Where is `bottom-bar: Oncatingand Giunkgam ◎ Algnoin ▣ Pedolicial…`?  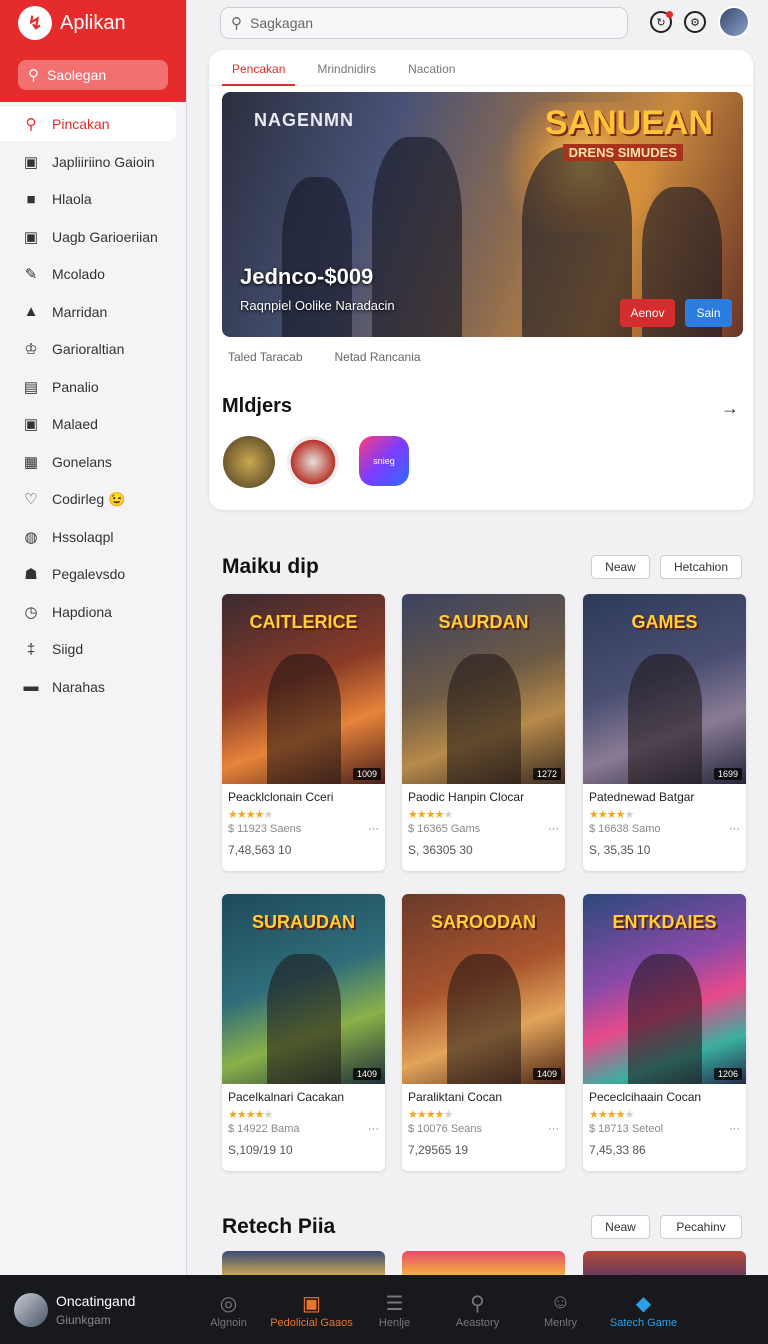 bottom-bar: Oncatingand Giunkgam ◎ Algnoin ▣ Pedolicial… is located at coordinates (384, 1309).